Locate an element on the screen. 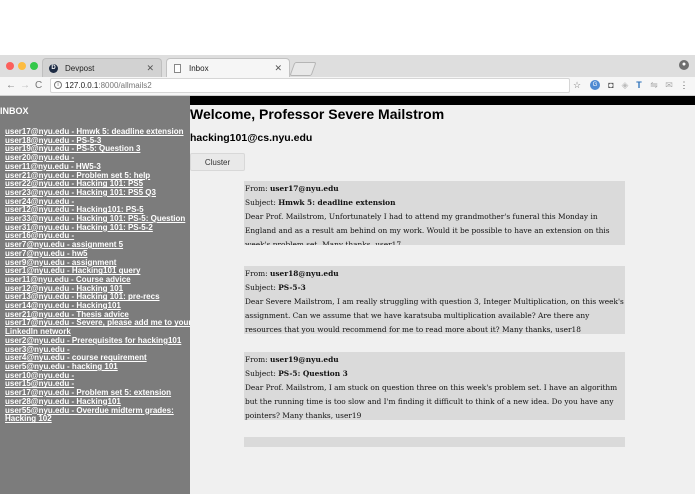 The image size is (695, 494). url-path: :8000/allmails2 is located at coordinates (125, 85).